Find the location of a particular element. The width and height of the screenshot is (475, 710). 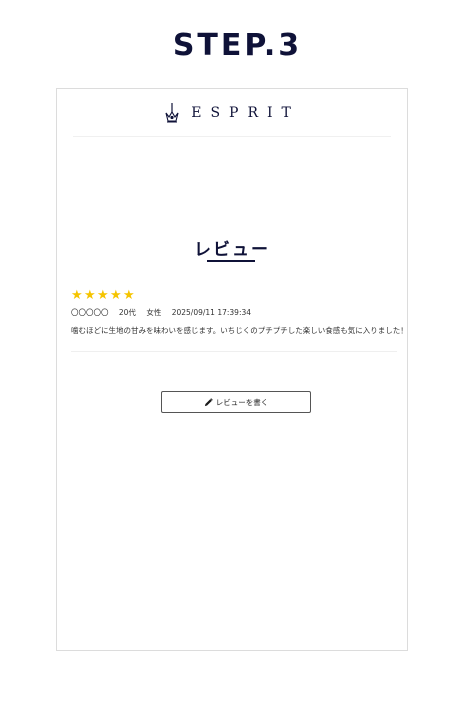

write-review-button: レビューを書く is located at coordinates (236, 402).